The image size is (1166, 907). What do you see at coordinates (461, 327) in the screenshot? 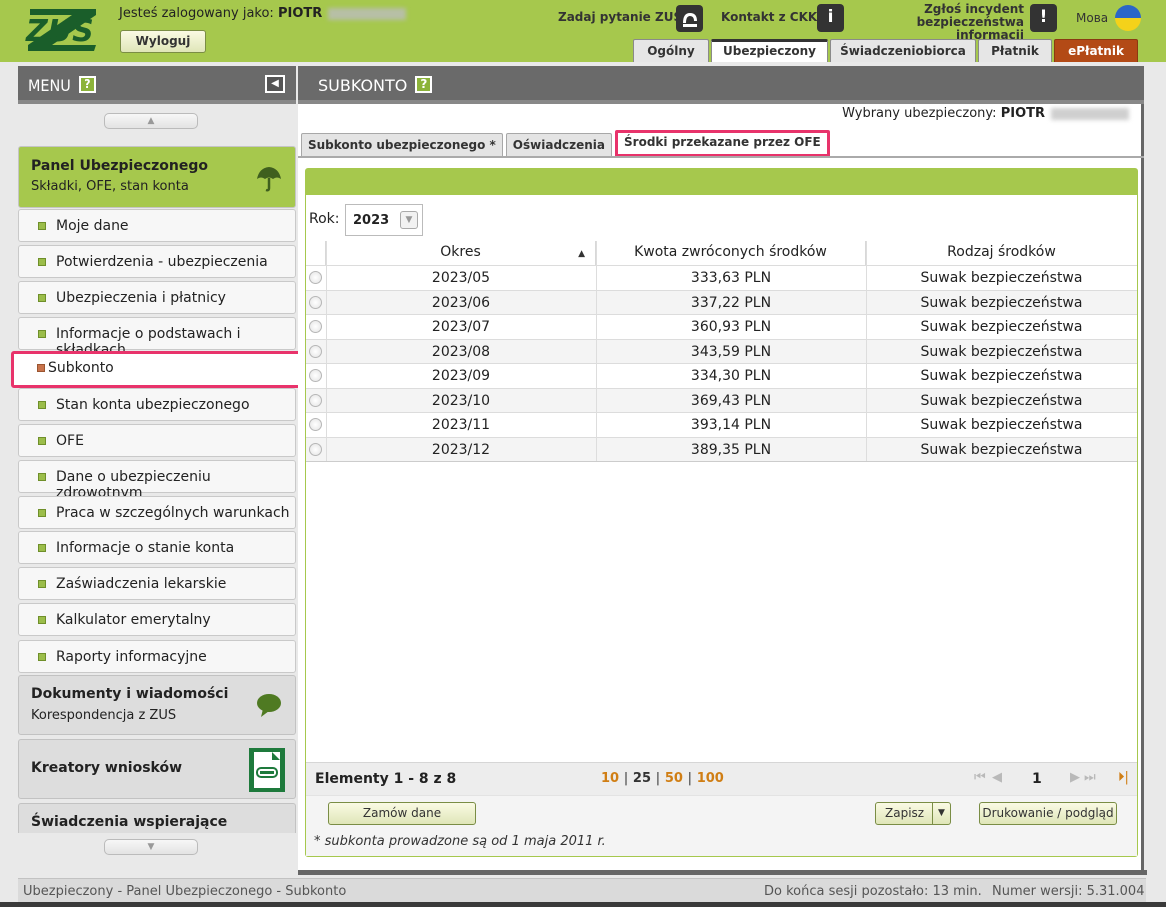
I see `cell-okres: 2023/07` at bounding box center [461, 327].